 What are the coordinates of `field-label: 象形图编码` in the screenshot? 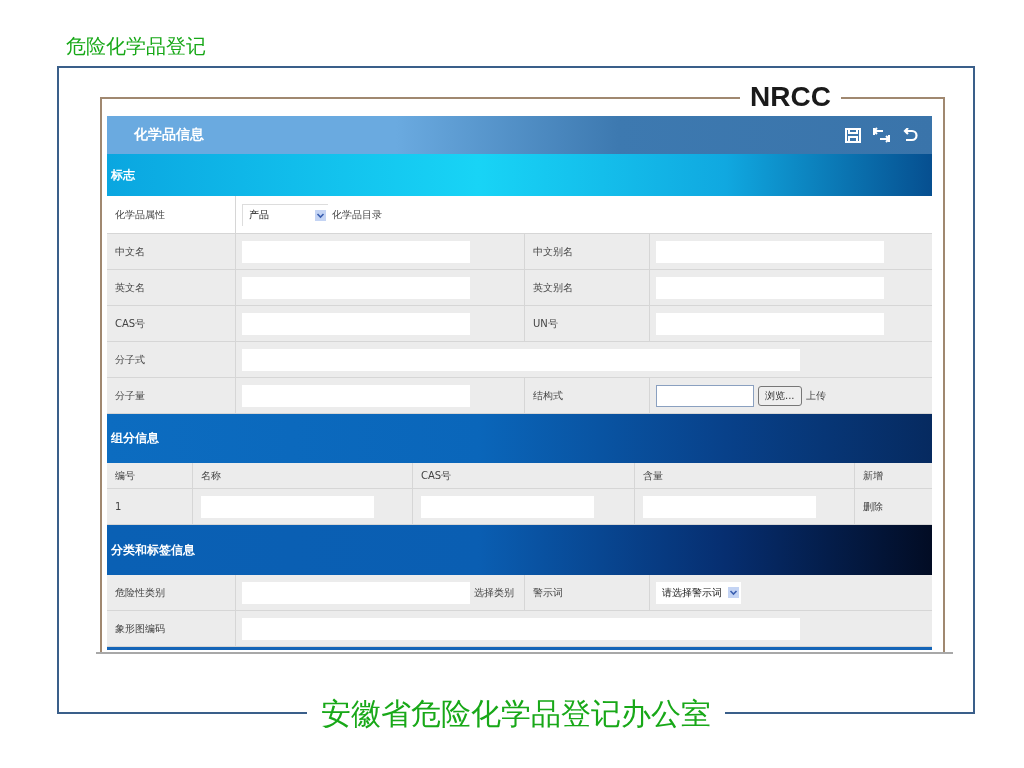 It's located at (140, 628).